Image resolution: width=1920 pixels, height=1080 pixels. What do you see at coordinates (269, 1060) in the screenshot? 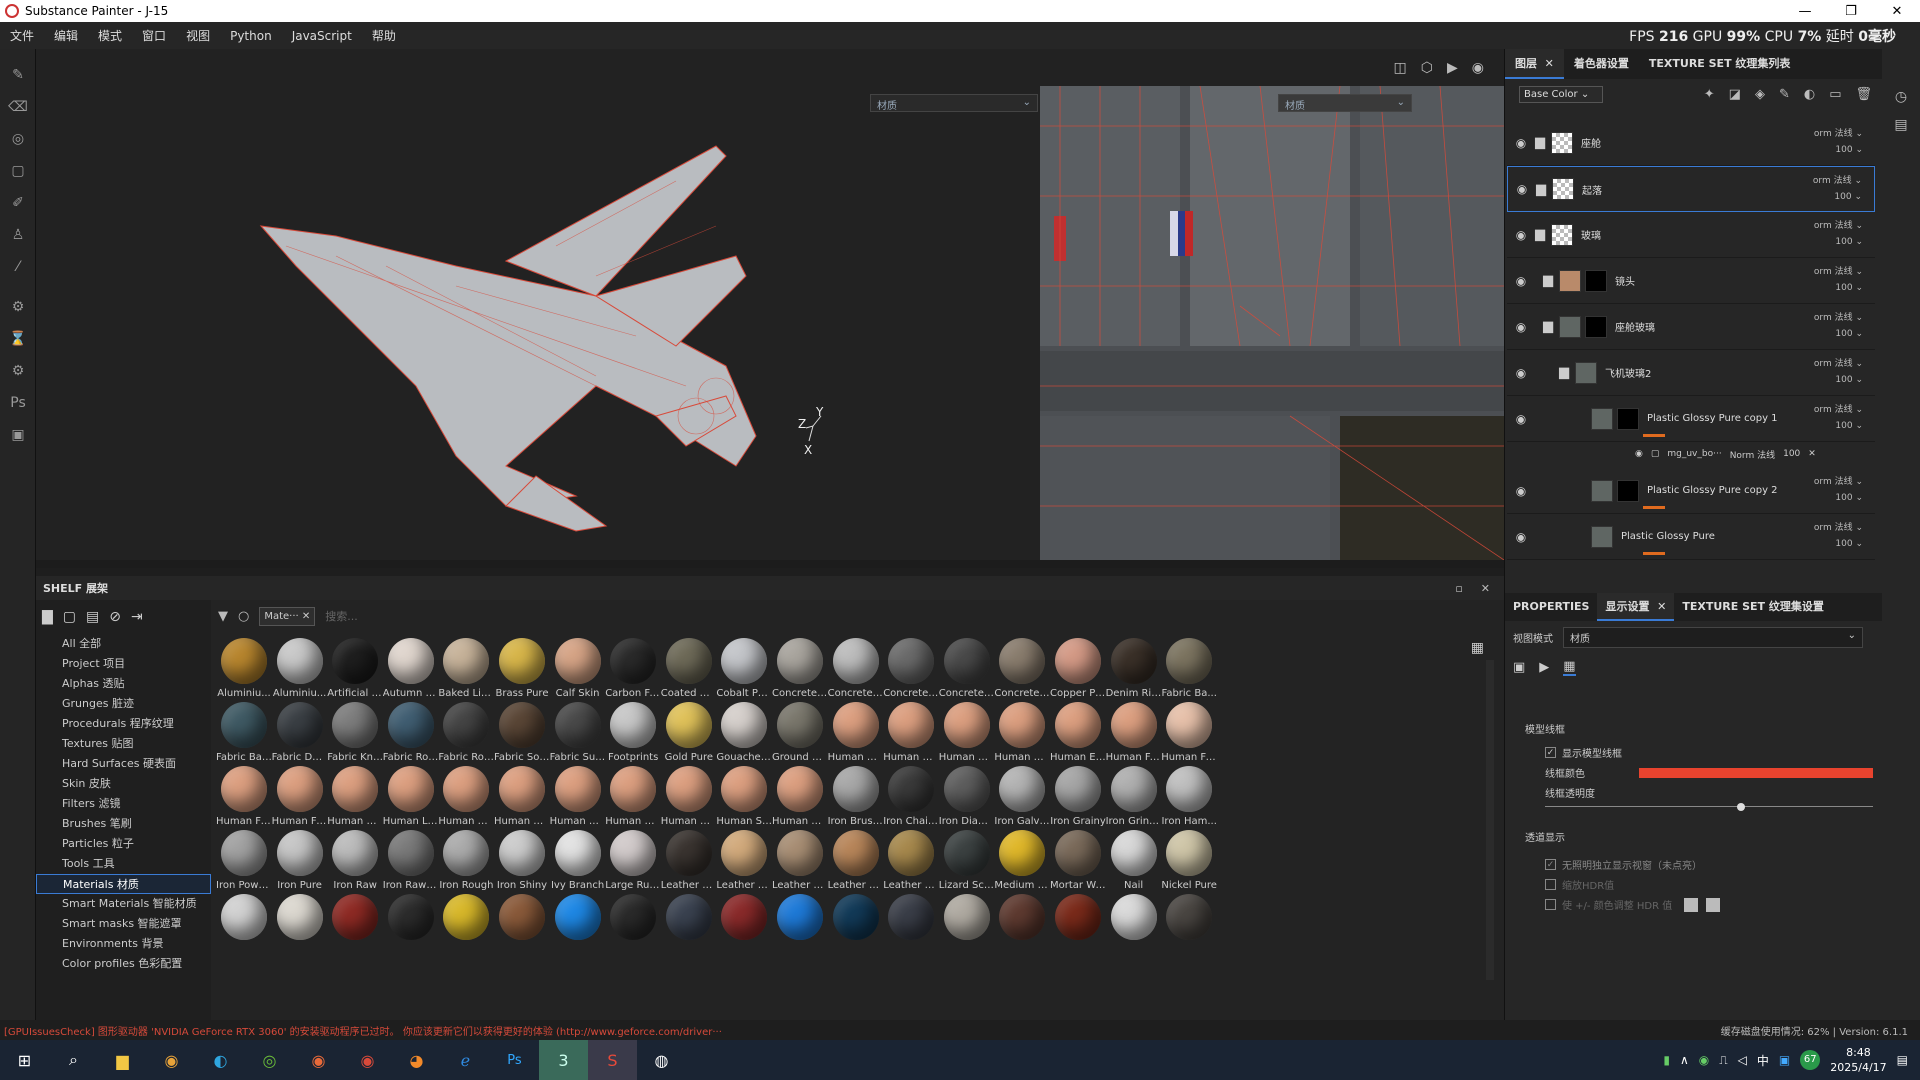
I see `browser-icon: ◎` at bounding box center [269, 1060].